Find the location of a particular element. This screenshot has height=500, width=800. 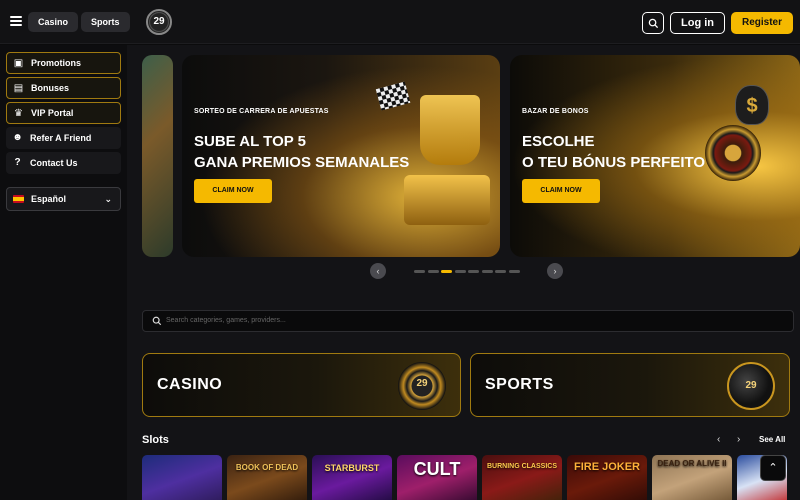

slot-game-thumbnail: BURNING CLASSICS is located at coordinates (522, 477).